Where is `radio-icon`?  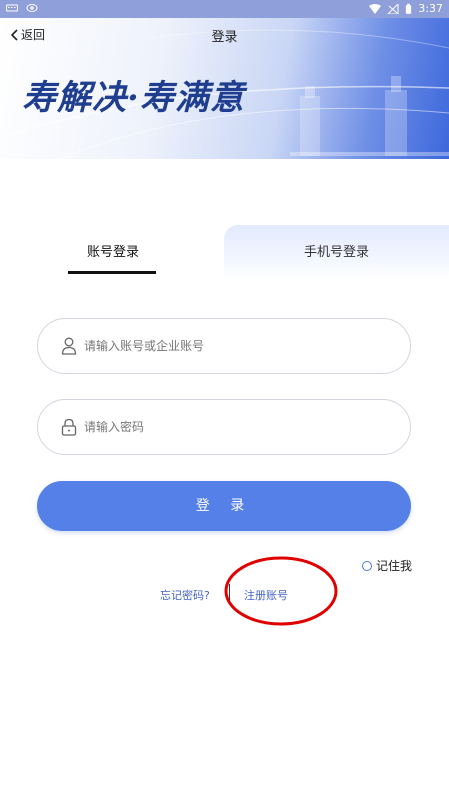
radio-icon is located at coordinates (367, 565).